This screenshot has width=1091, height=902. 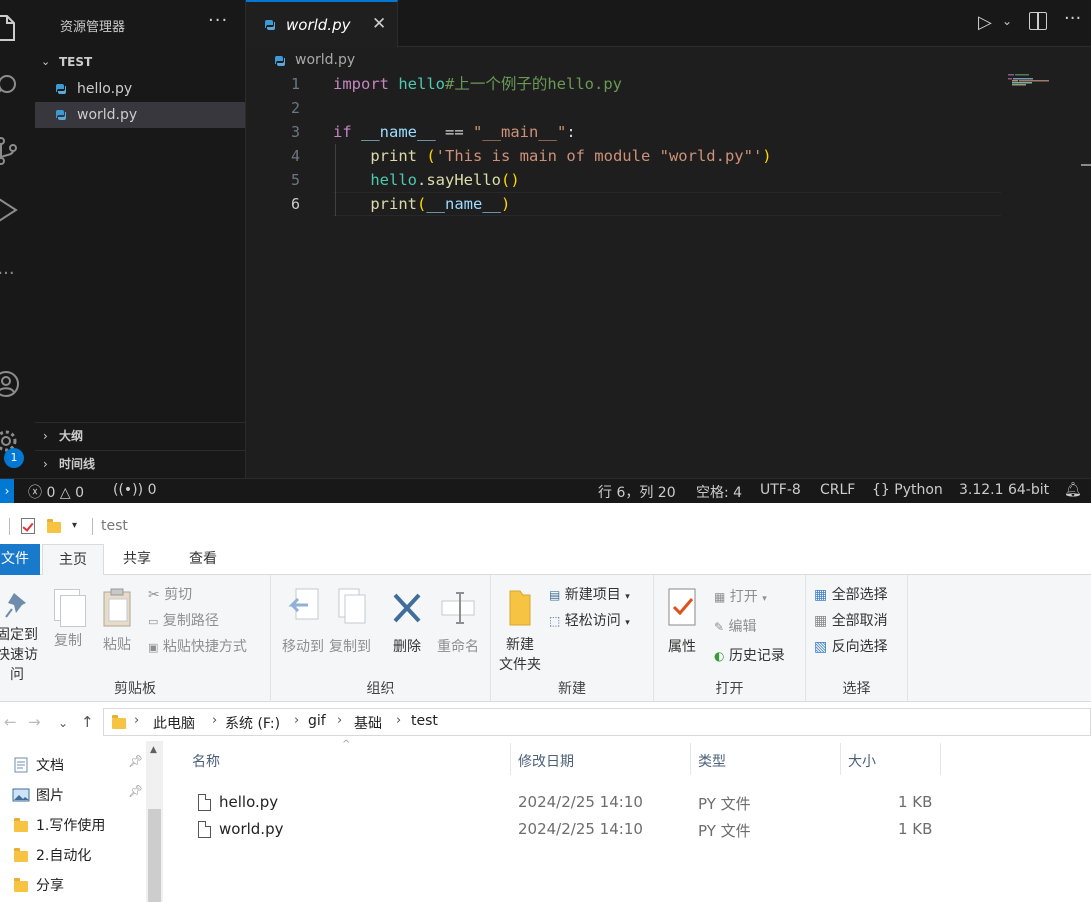 I want to click on more-views-icon: ···, so click(x=11, y=274).